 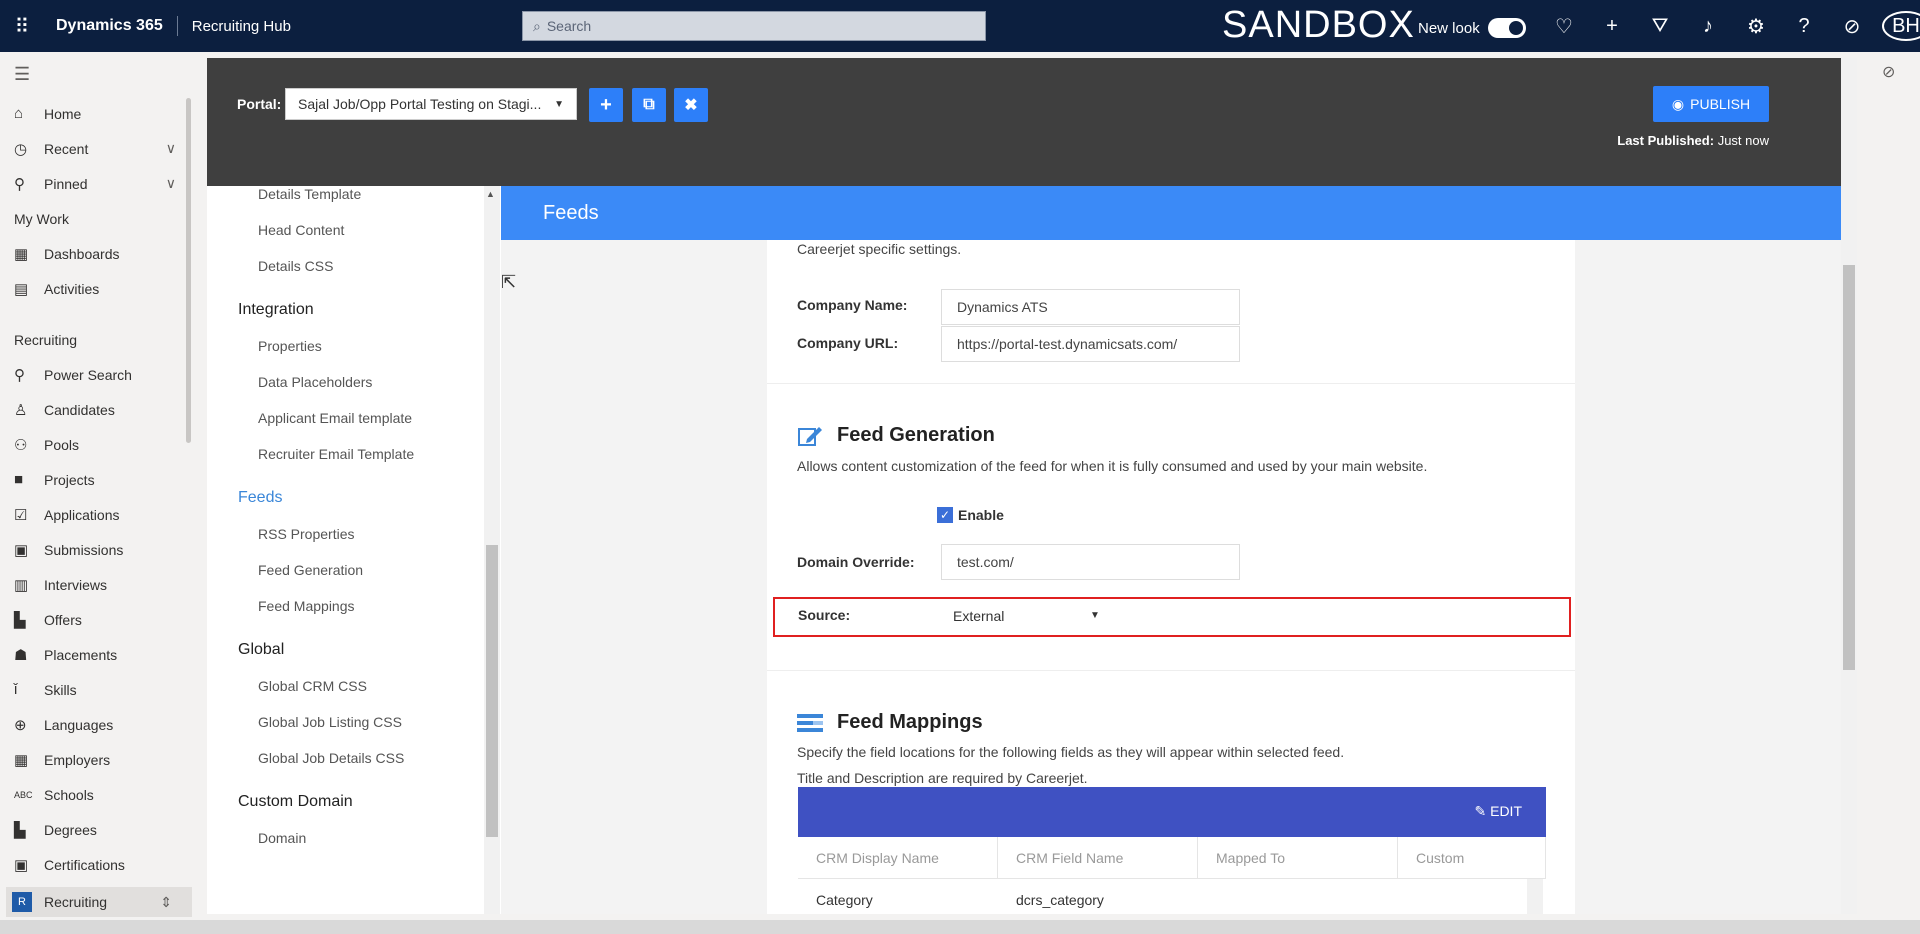 What do you see at coordinates (98, 689) in the screenshot?
I see `nav-skills: ǐ Skills` at bounding box center [98, 689].